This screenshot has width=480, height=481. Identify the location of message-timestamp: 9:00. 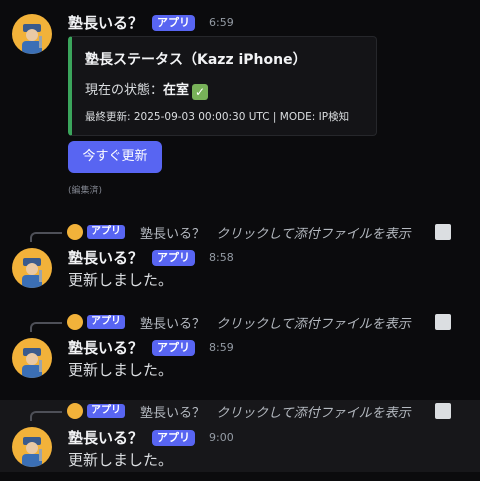
(221, 437).